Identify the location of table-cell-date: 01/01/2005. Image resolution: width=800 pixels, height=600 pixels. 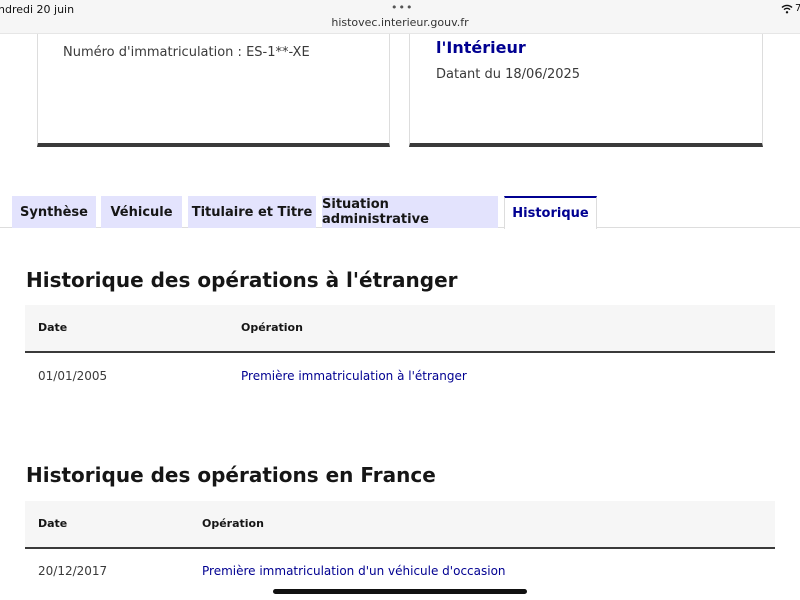
(73, 376).